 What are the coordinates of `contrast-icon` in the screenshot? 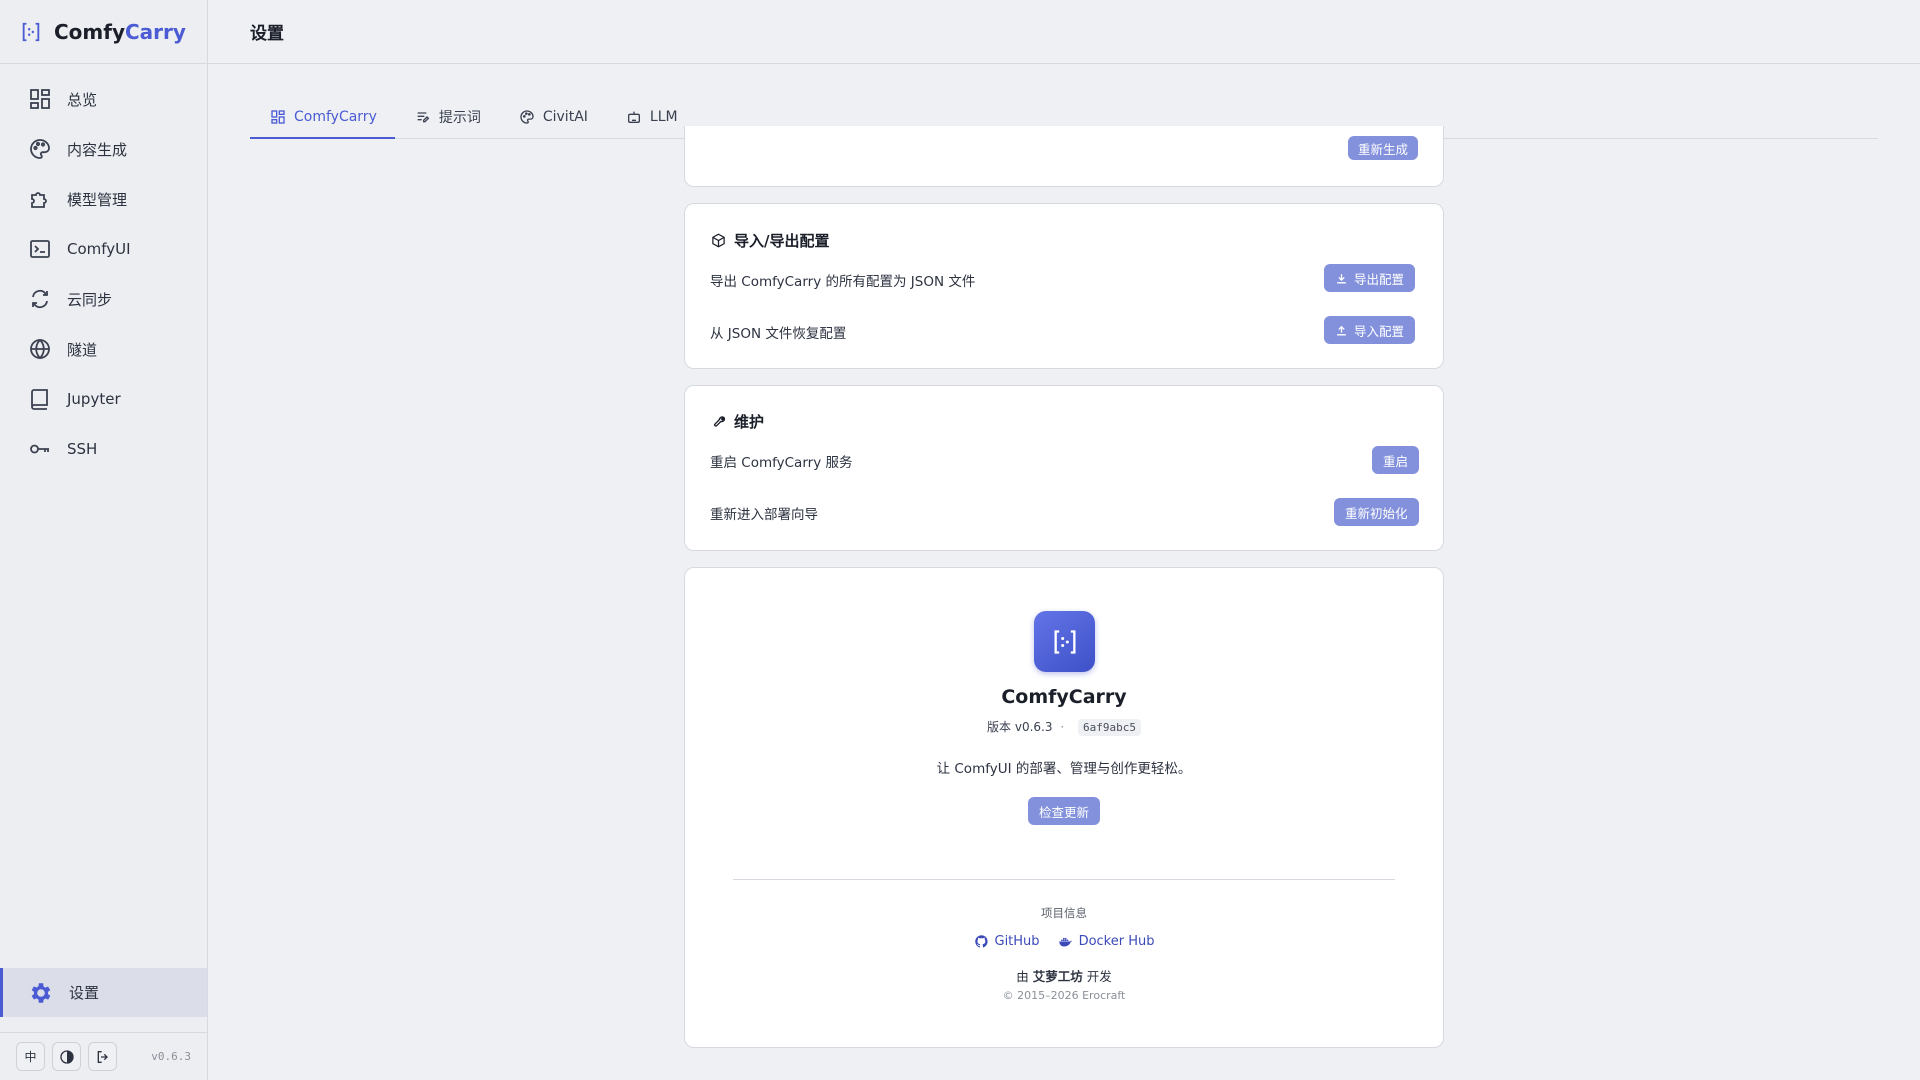 It's located at (66, 1056).